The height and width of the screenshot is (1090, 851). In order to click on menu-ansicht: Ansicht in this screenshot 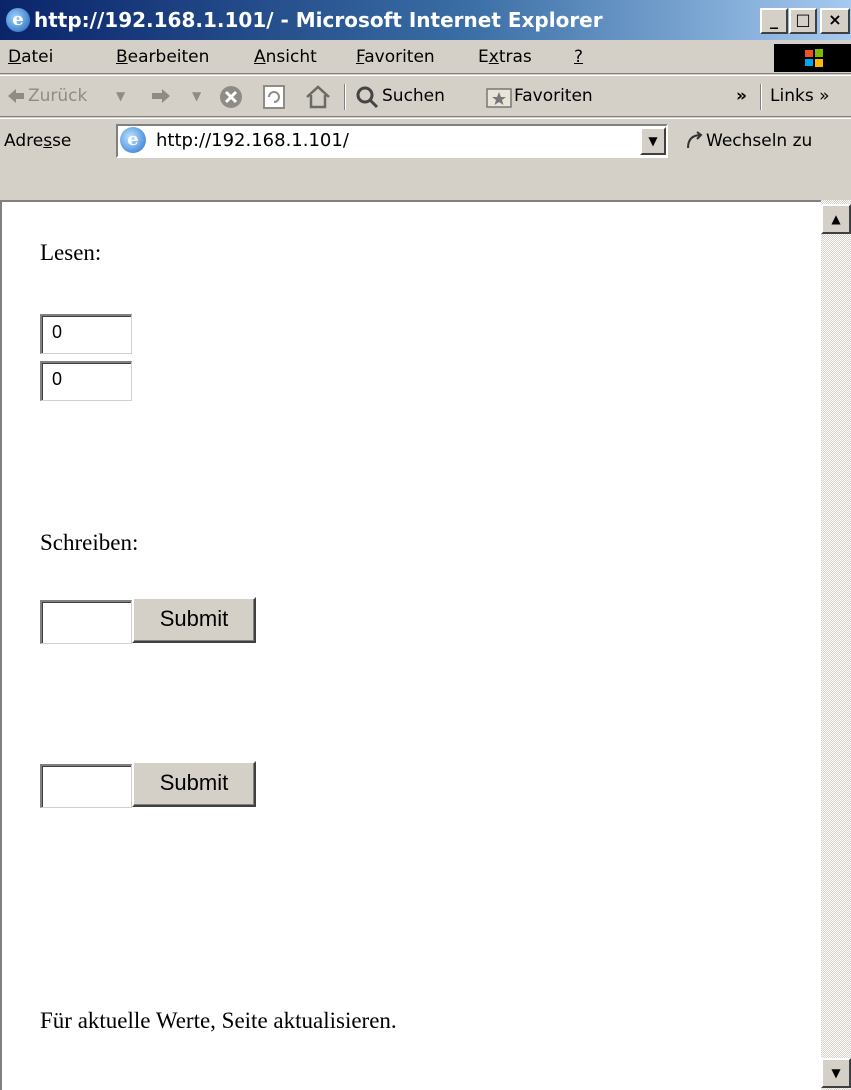, I will do `click(285, 57)`.